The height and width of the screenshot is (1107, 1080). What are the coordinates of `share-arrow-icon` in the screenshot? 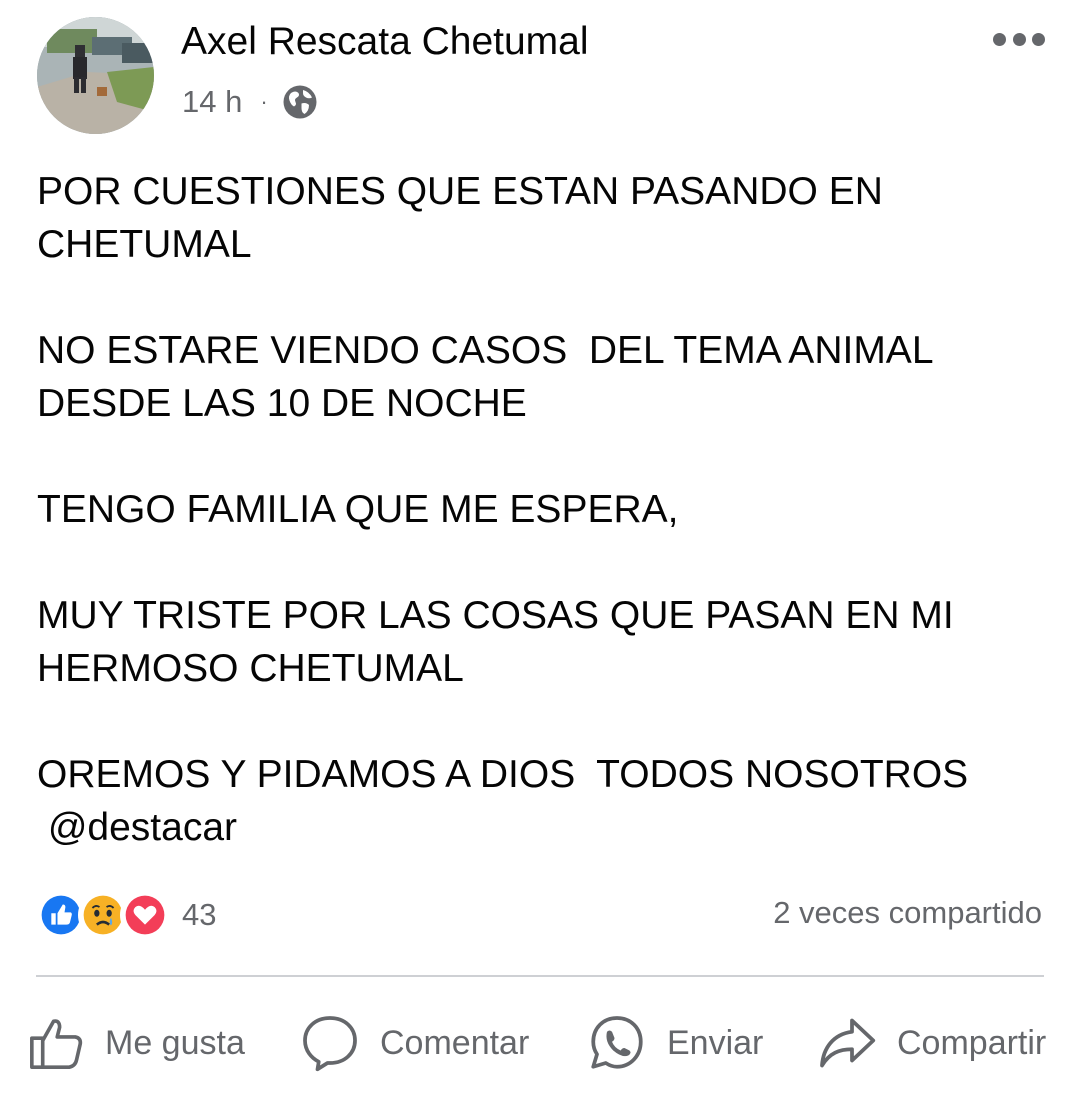 It's located at (848, 1043).